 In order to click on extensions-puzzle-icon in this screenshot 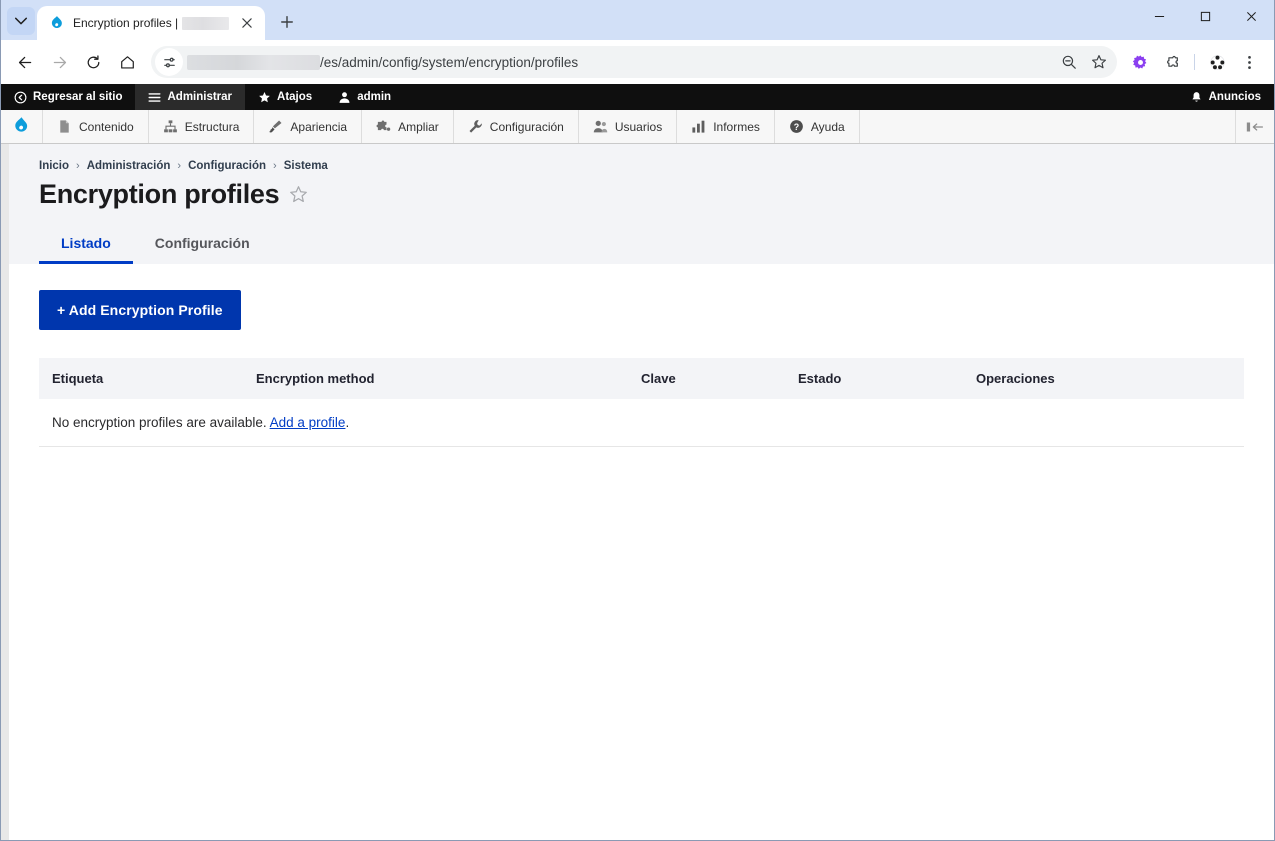, I will do `click(1172, 61)`.